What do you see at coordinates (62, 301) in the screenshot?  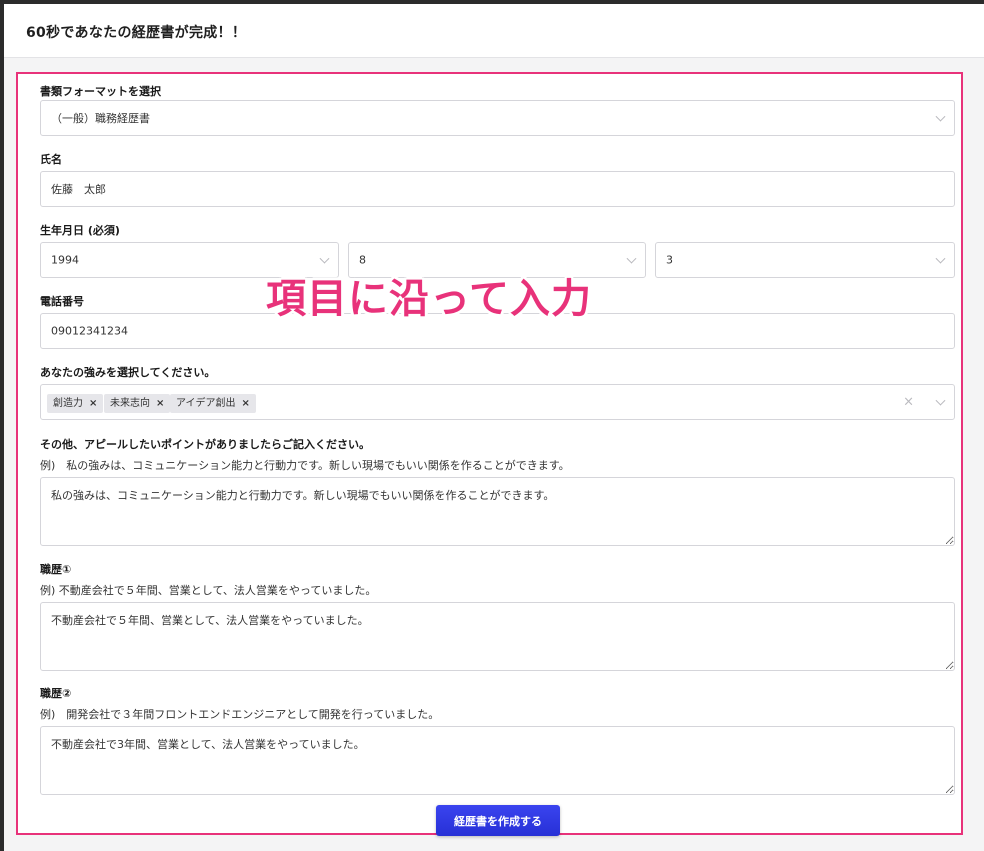 I see `phone-label: 電話番号` at bounding box center [62, 301].